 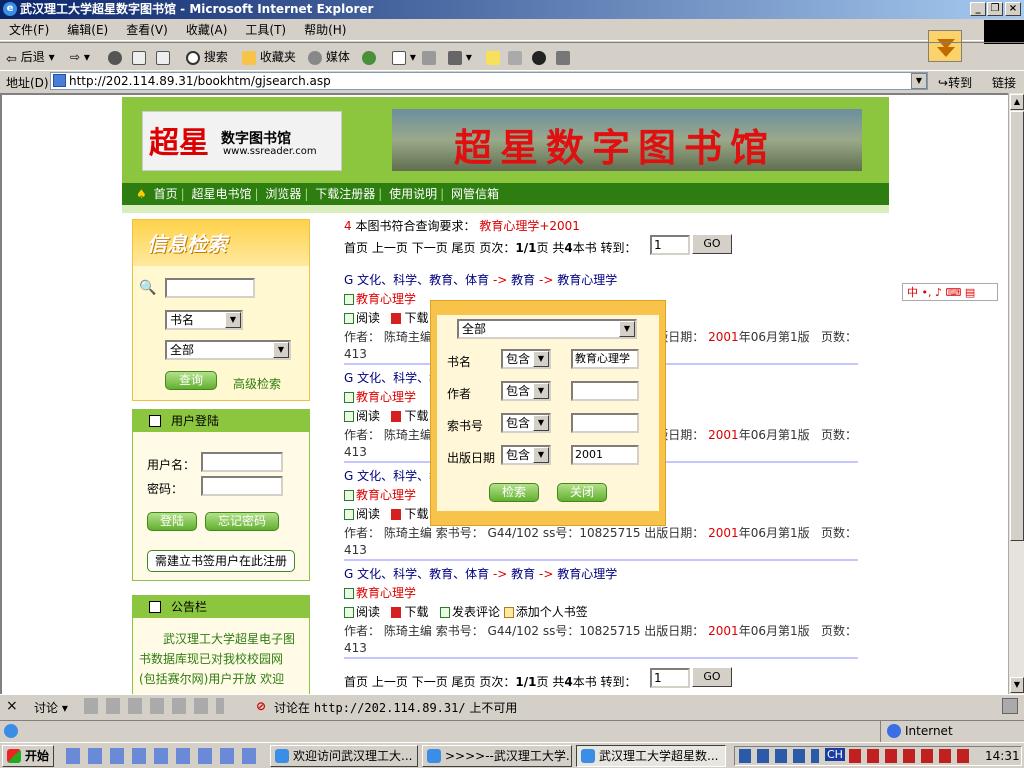 What do you see at coordinates (955, 82) in the screenshot?
I see `go-button: ↪转到` at bounding box center [955, 82].